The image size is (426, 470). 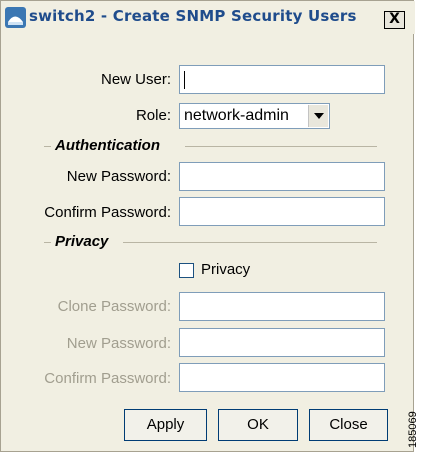 I want to click on title-bar: switch2 - Create SNMP Security Users X, so click(x=208, y=17).